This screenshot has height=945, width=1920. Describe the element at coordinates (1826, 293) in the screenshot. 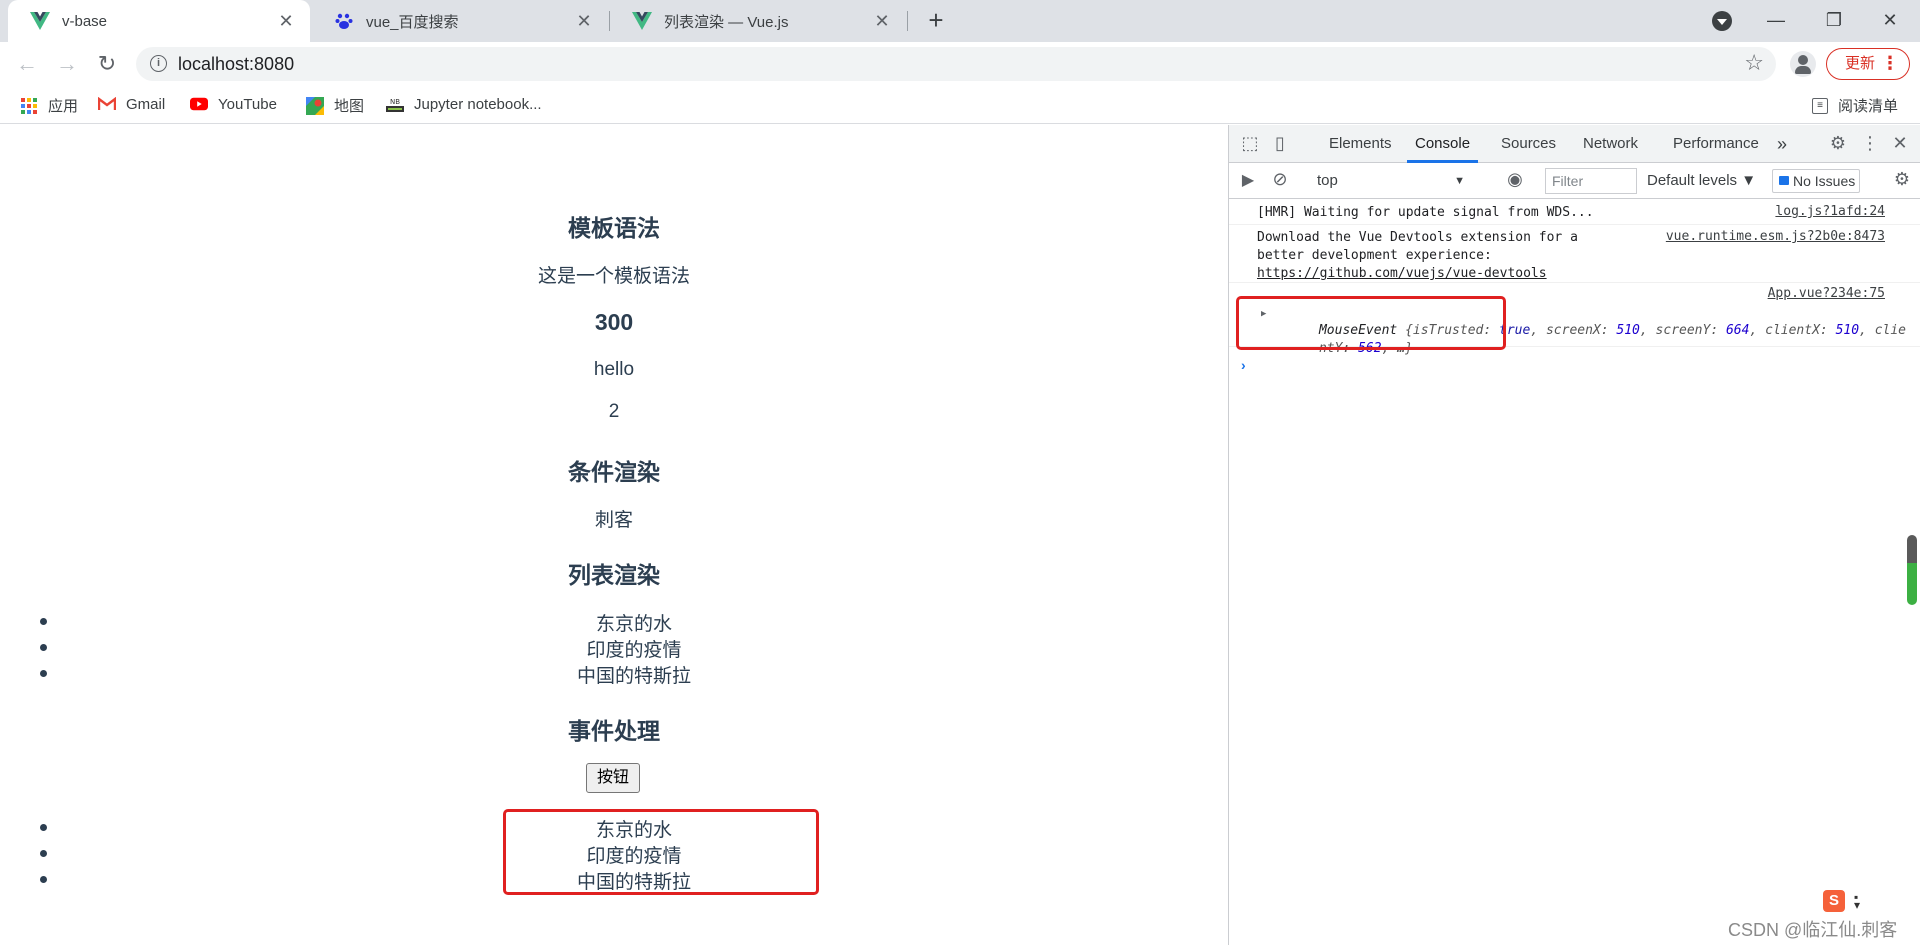

I see `source-link: App.vue?234e:75` at that location.